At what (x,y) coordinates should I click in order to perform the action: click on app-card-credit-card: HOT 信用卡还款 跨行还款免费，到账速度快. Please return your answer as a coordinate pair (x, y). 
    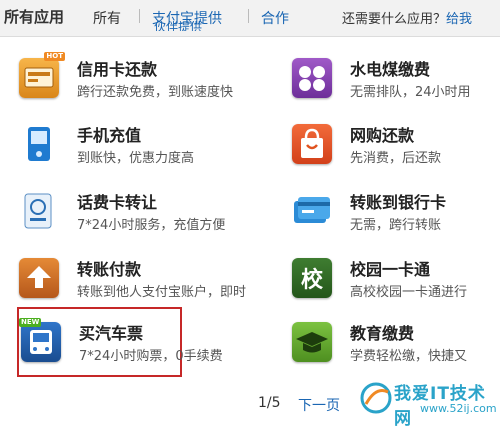
    Looking at the image, I should click on (149, 84).